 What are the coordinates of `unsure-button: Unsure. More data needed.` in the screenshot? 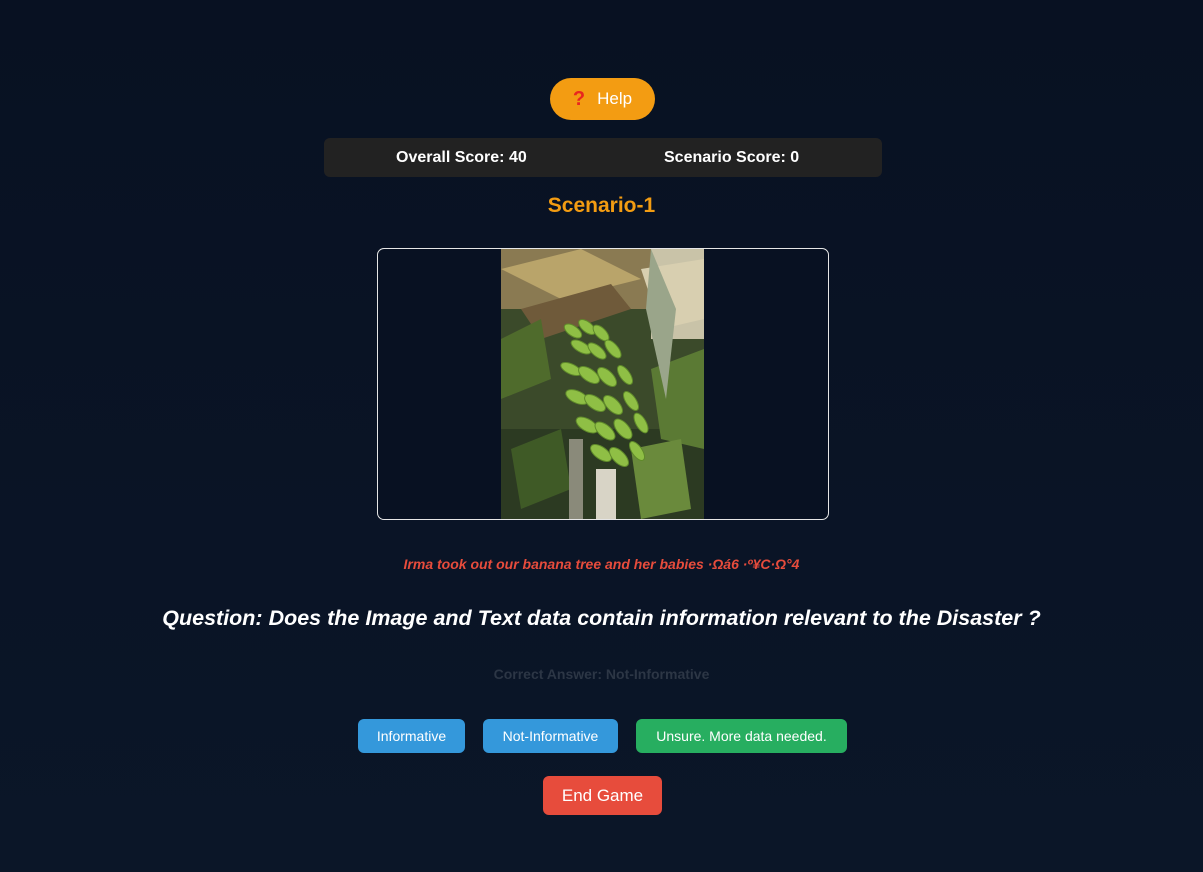 It's located at (741, 736).